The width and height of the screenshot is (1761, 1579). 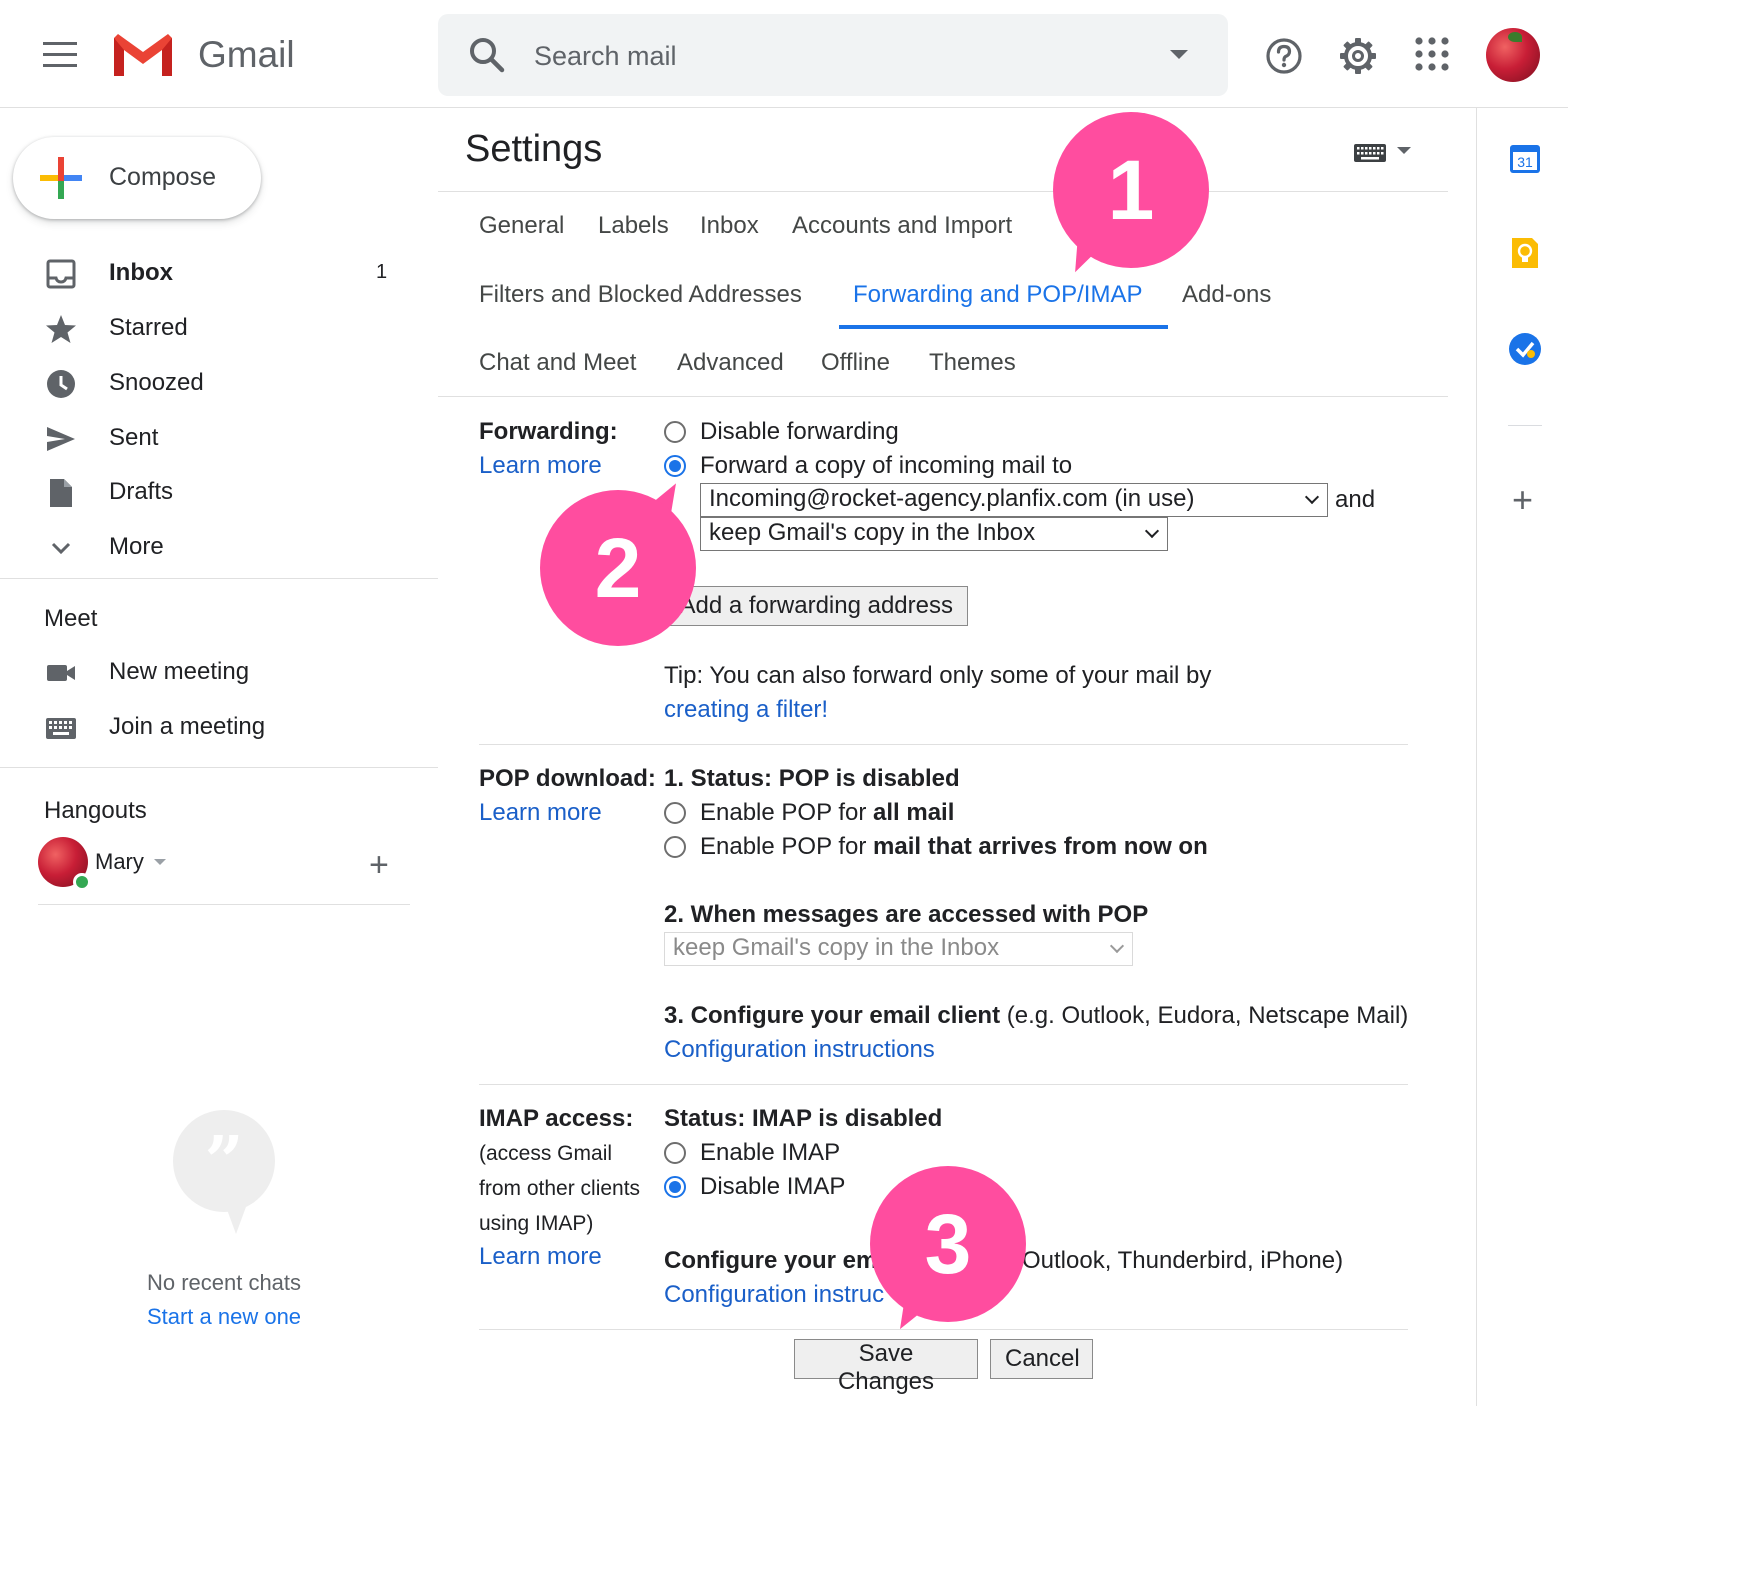 What do you see at coordinates (836, 947) in the screenshot?
I see `pop-access-action-value: keep Gmail's copy in the Inbox` at bounding box center [836, 947].